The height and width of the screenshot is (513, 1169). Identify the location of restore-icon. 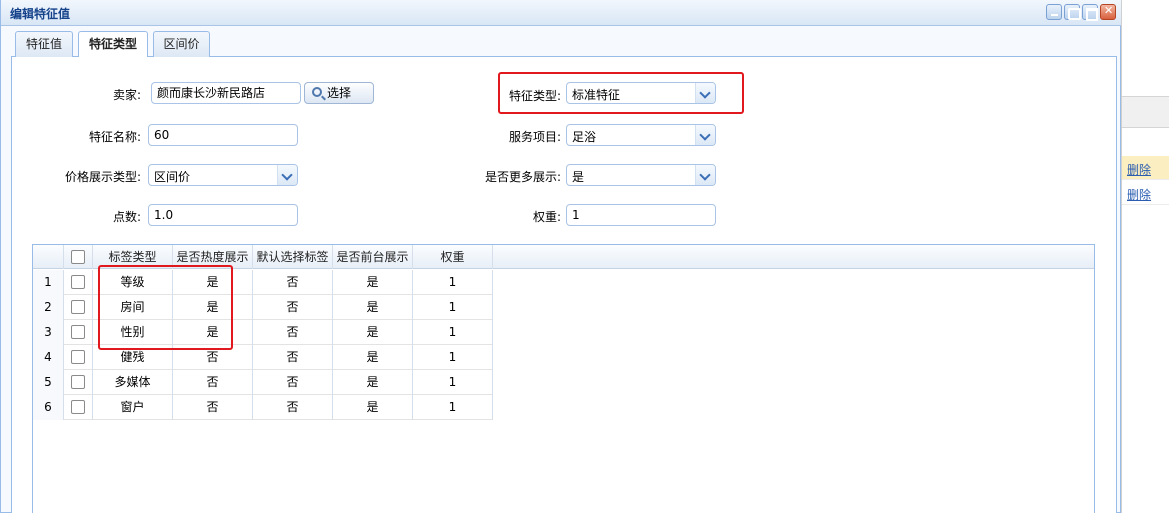
(1072, 12).